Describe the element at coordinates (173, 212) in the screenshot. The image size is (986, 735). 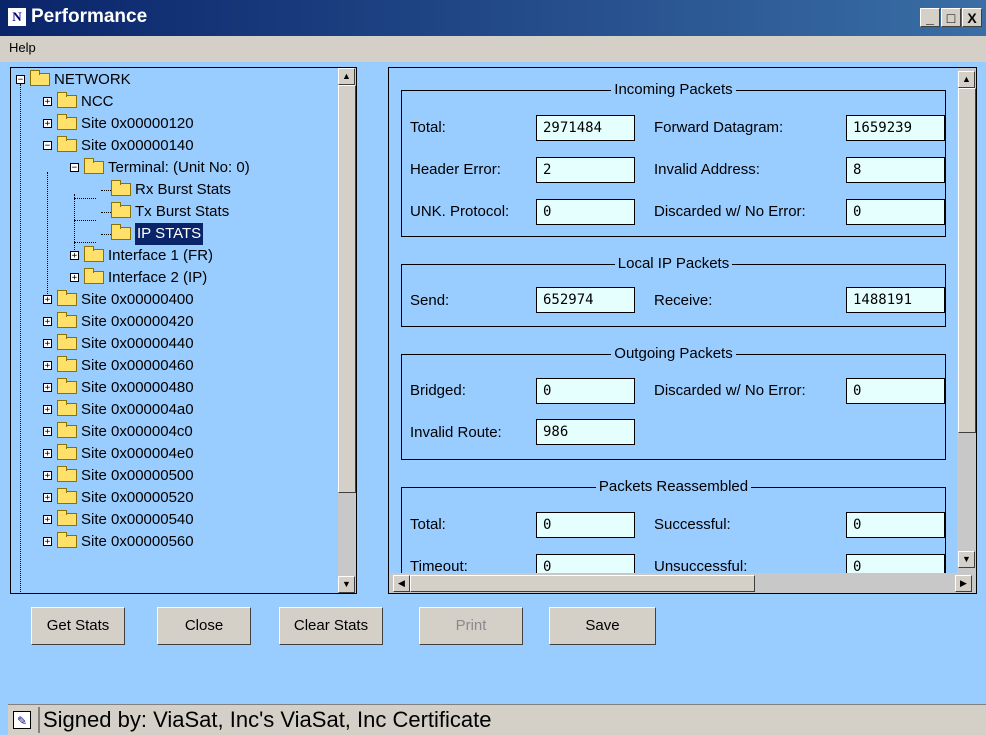
I see `tree-item: Tx Burst Stats` at that location.